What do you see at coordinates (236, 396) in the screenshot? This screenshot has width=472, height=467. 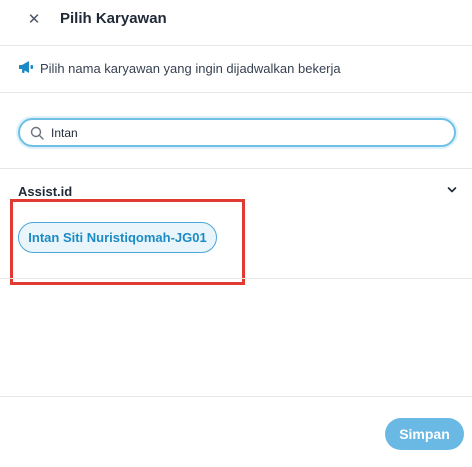 I see `footer-divider` at bounding box center [236, 396].